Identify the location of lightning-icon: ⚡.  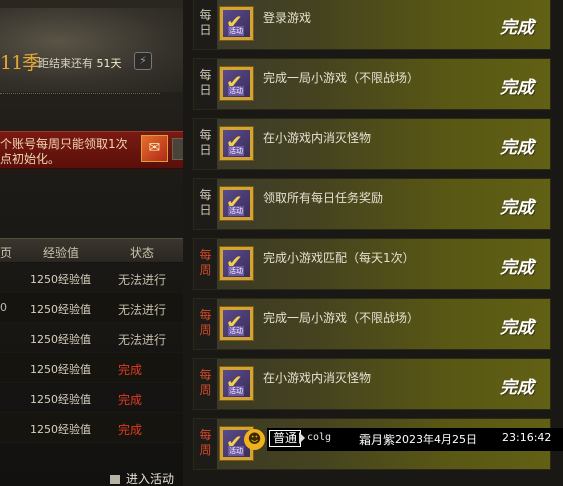
(143, 61).